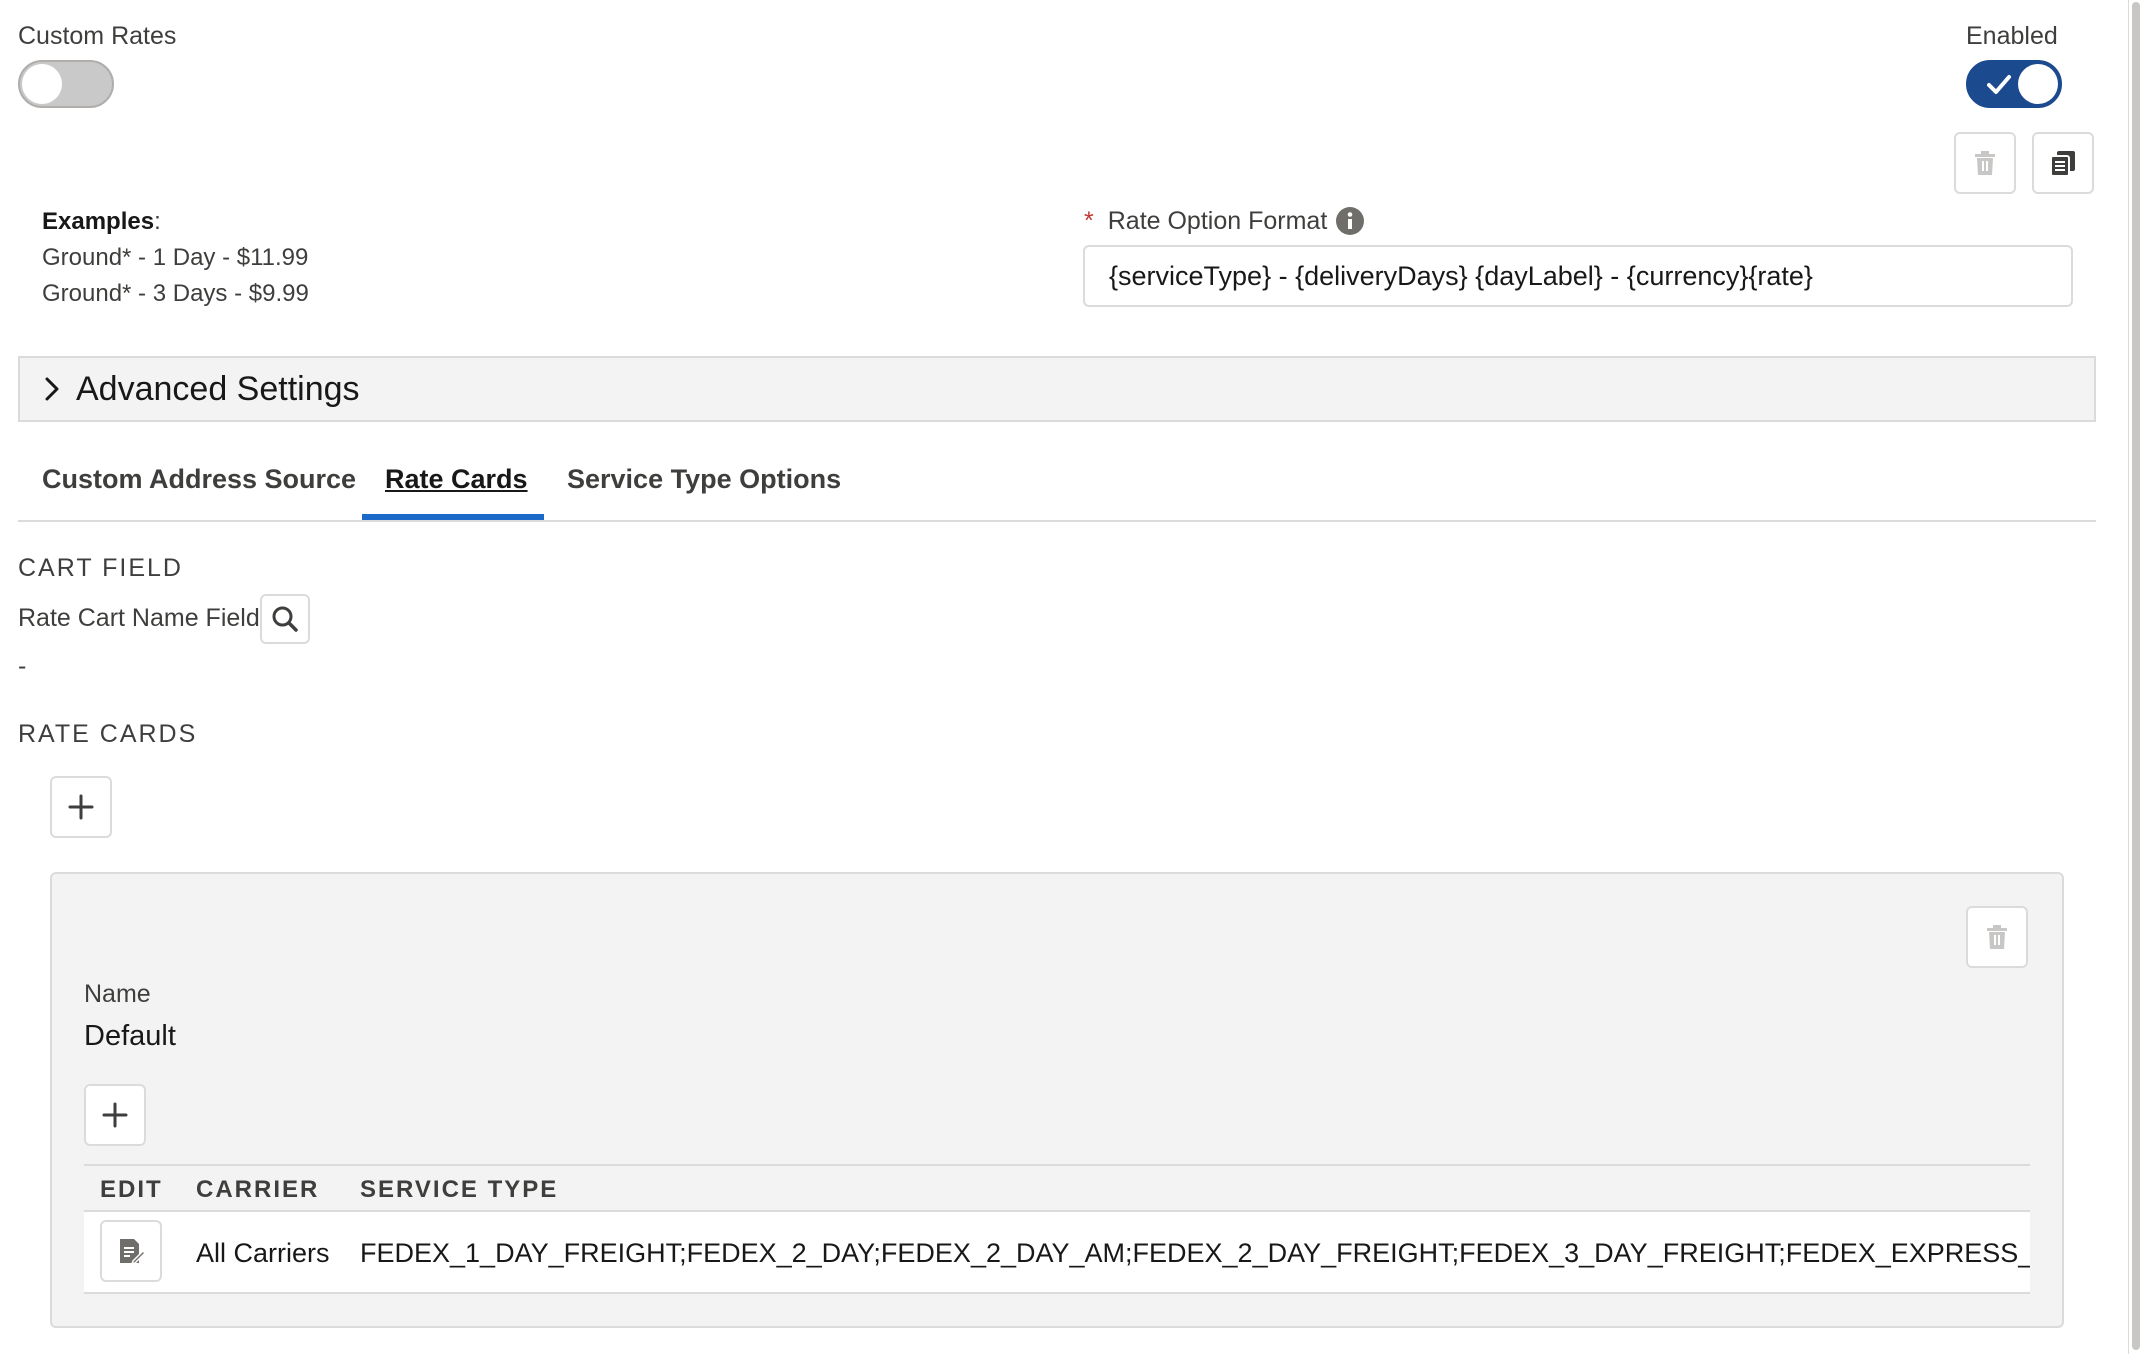 The height and width of the screenshot is (1354, 2144). What do you see at coordinates (22, 666) in the screenshot?
I see `rate-cart-name-field-value: -` at bounding box center [22, 666].